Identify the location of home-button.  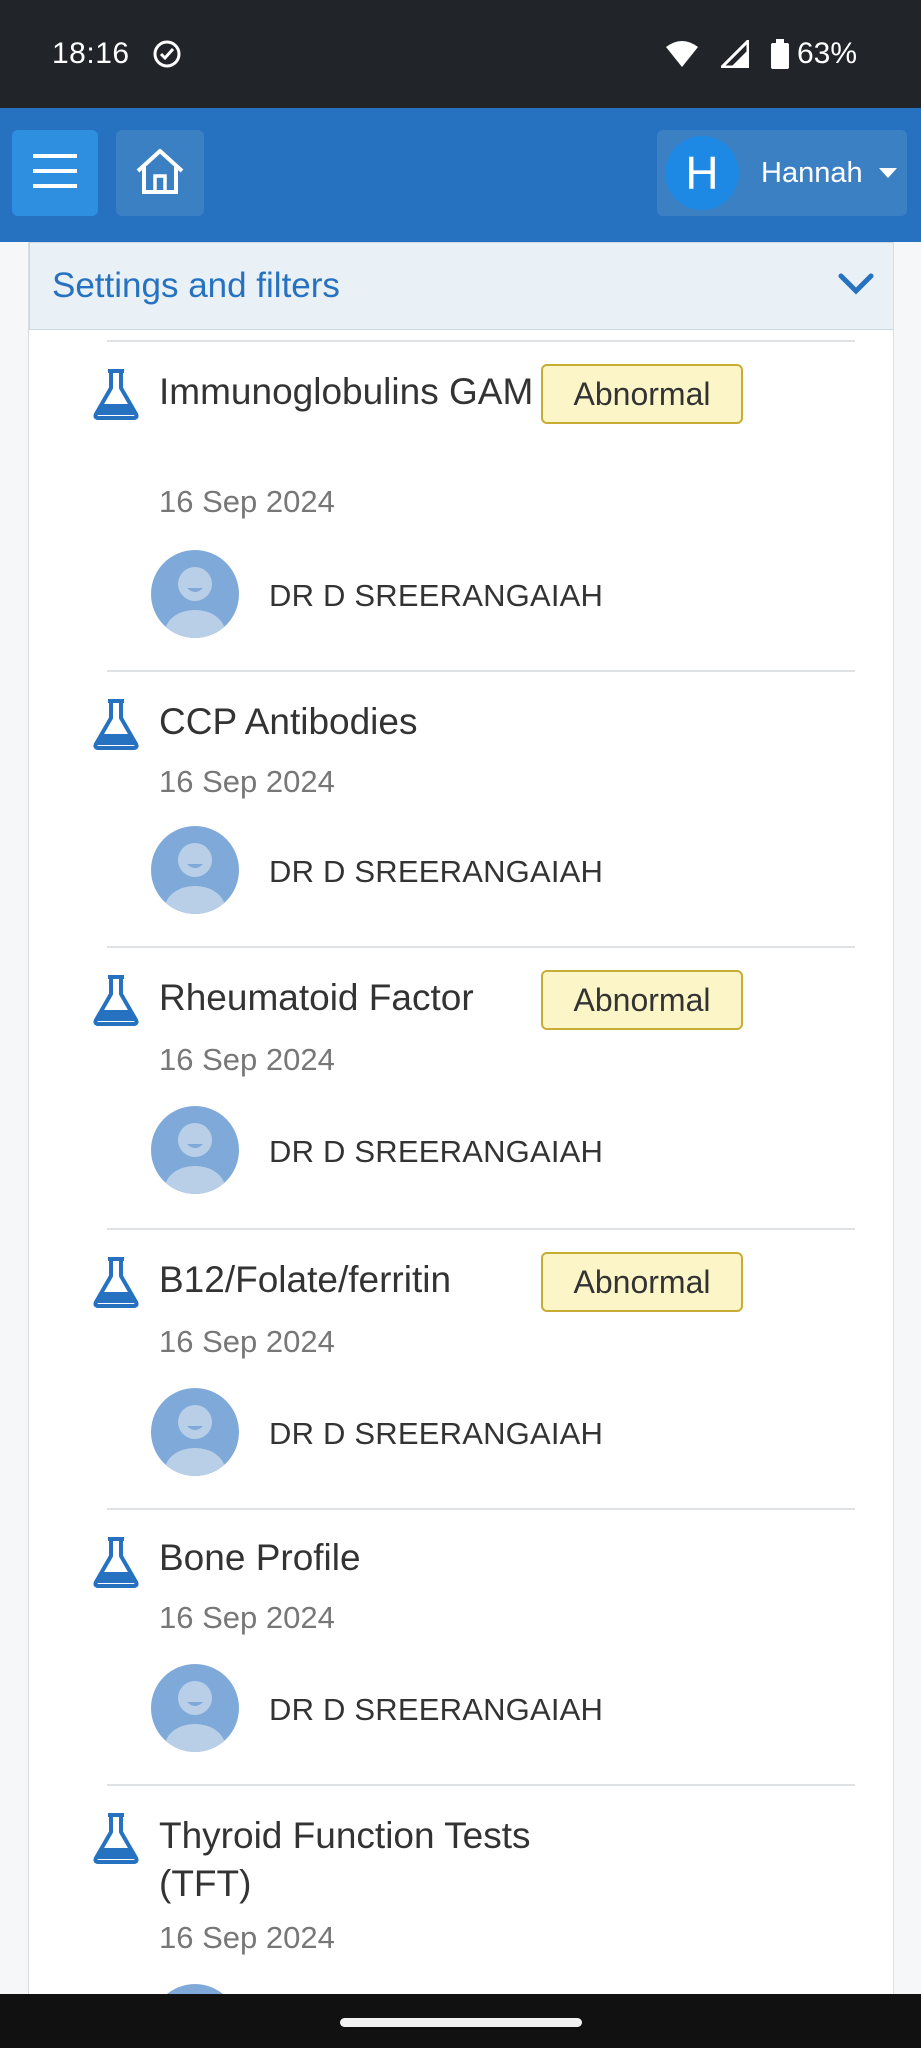
(160, 173).